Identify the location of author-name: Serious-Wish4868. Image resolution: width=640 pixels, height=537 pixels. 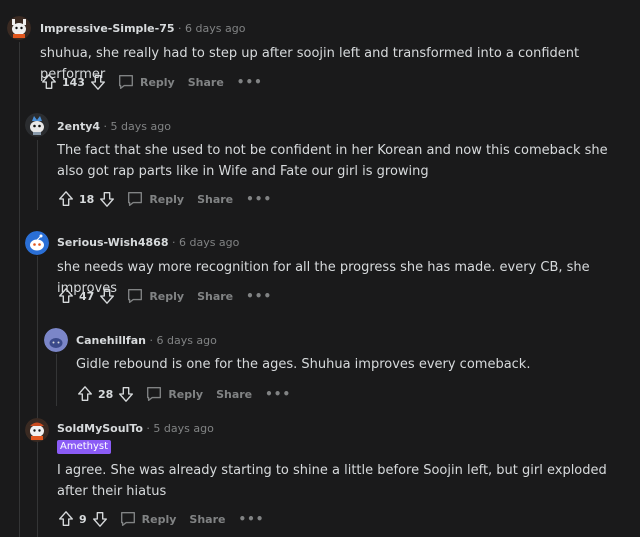
(112, 242).